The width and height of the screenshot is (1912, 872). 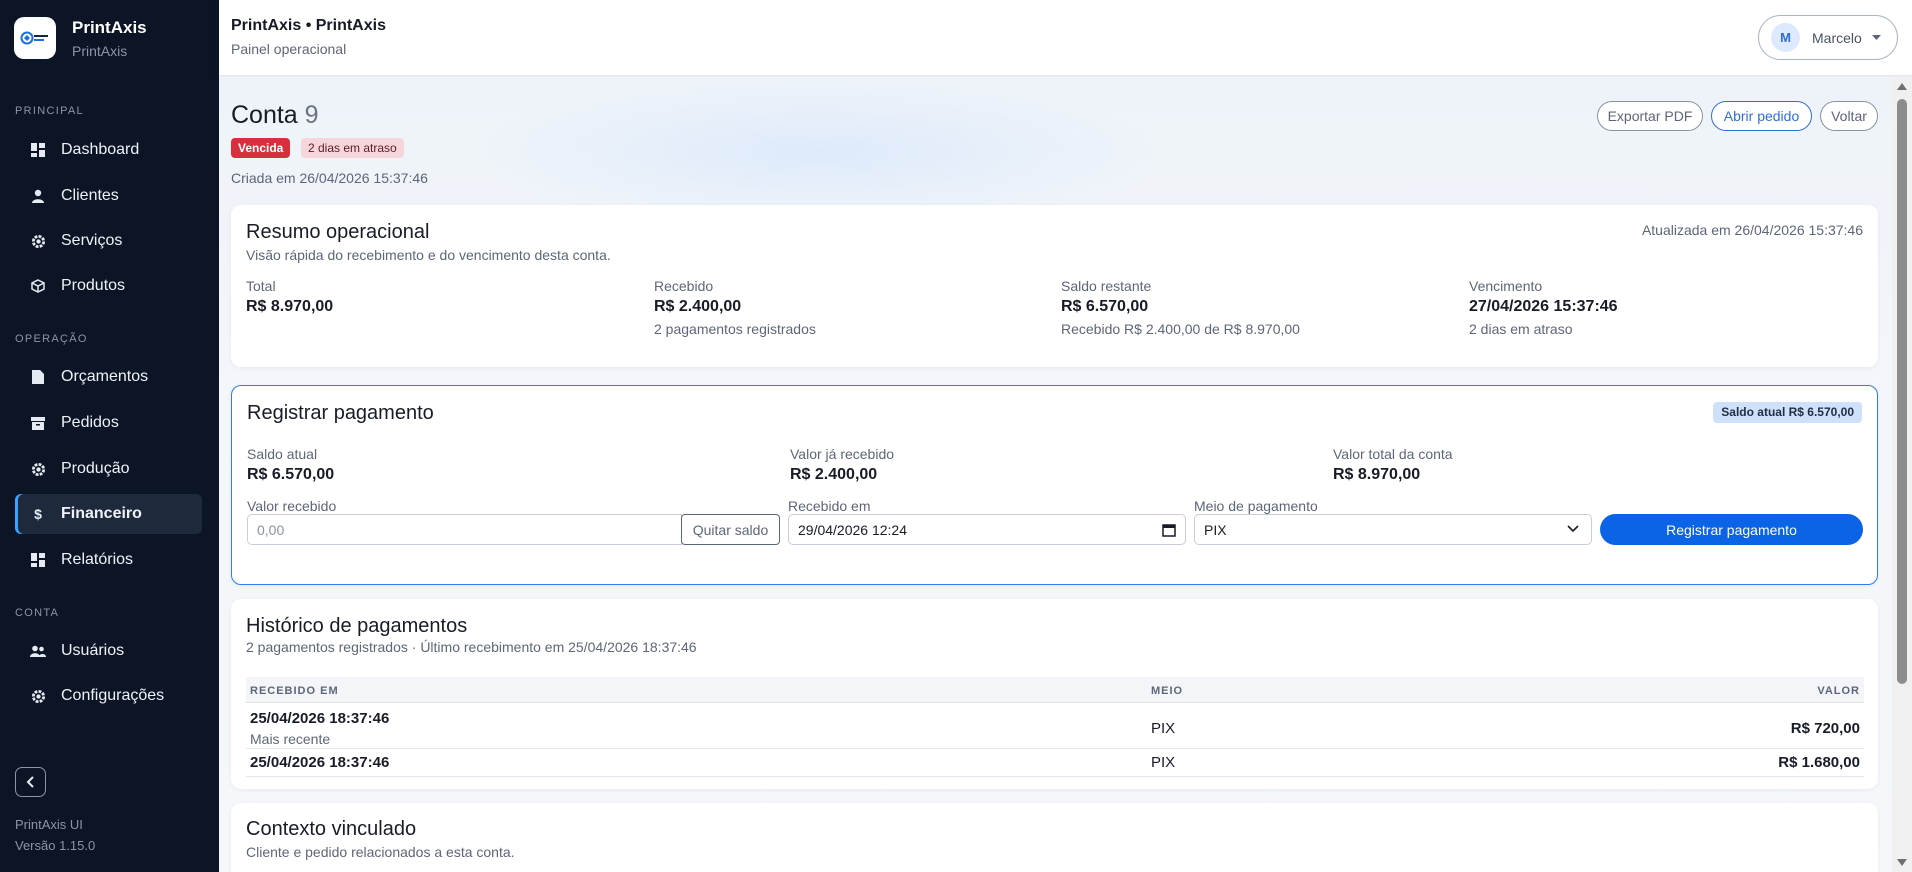 What do you see at coordinates (331, 829) in the screenshot?
I see `context-title: Contexto vinculado` at bounding box center [331, 829].